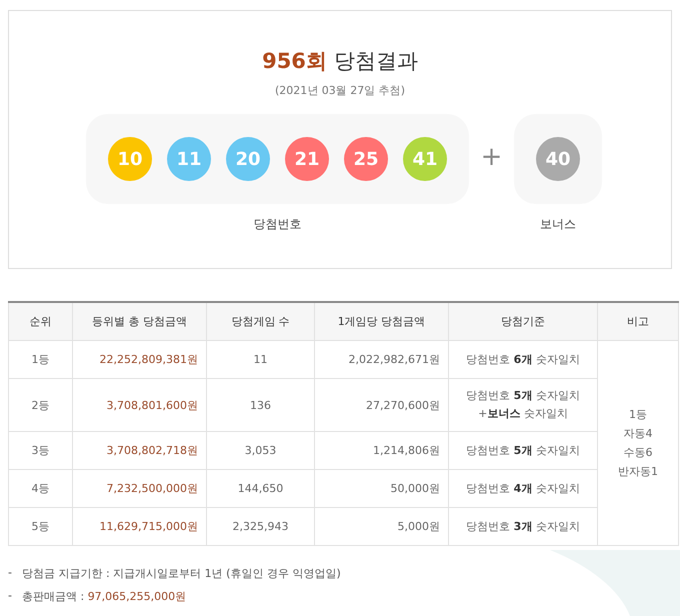 The width and height of the screenshot is (680, 616). Describe the element at coordinates (181, 573) in the screenshot. I see `note-text: 당첨금 지급기한 : 지급개시일로부터 1년 (휴일인 경우 익영업일)` at that location.